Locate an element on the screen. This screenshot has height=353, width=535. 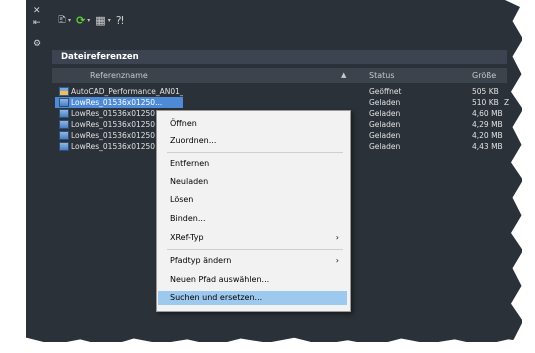
reference-size: 505 KB is located at coordinates (485, 91).